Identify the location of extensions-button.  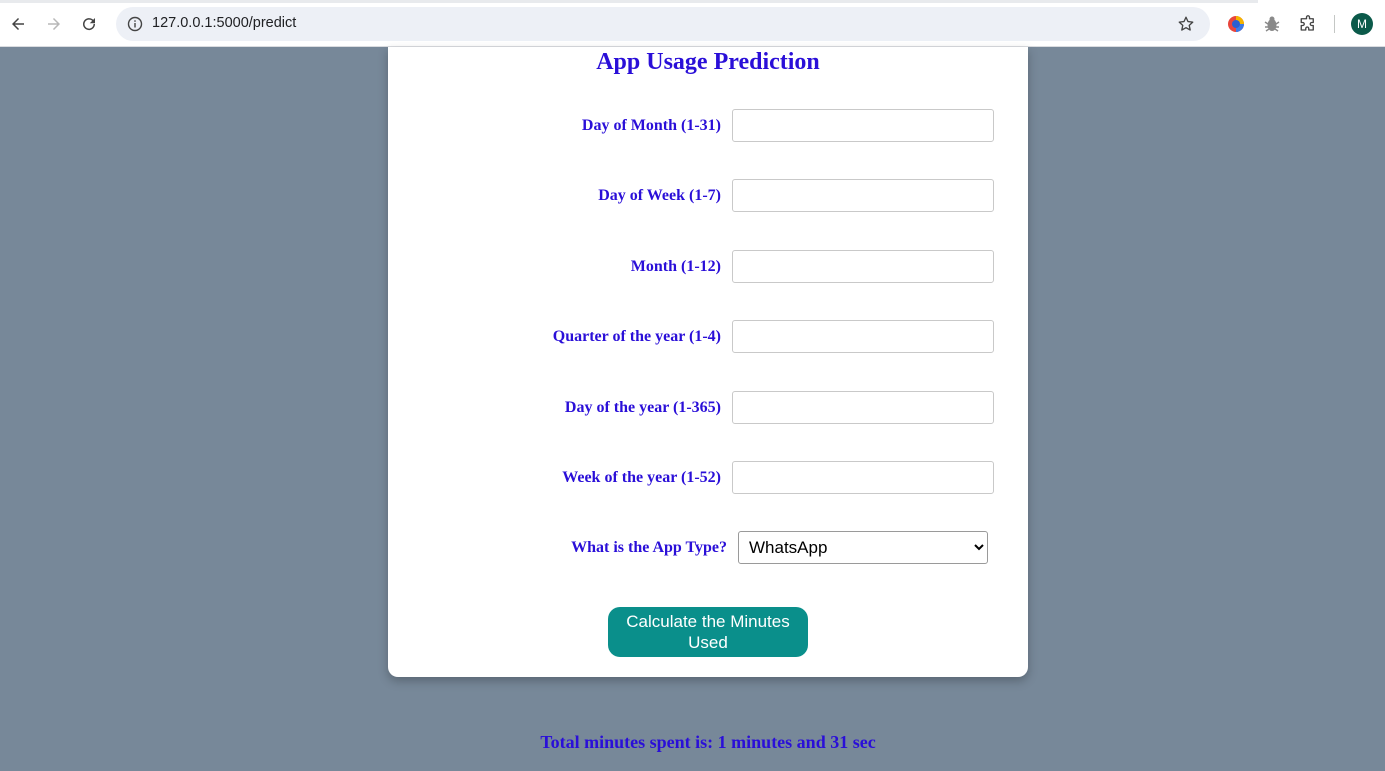
(1308, 24).